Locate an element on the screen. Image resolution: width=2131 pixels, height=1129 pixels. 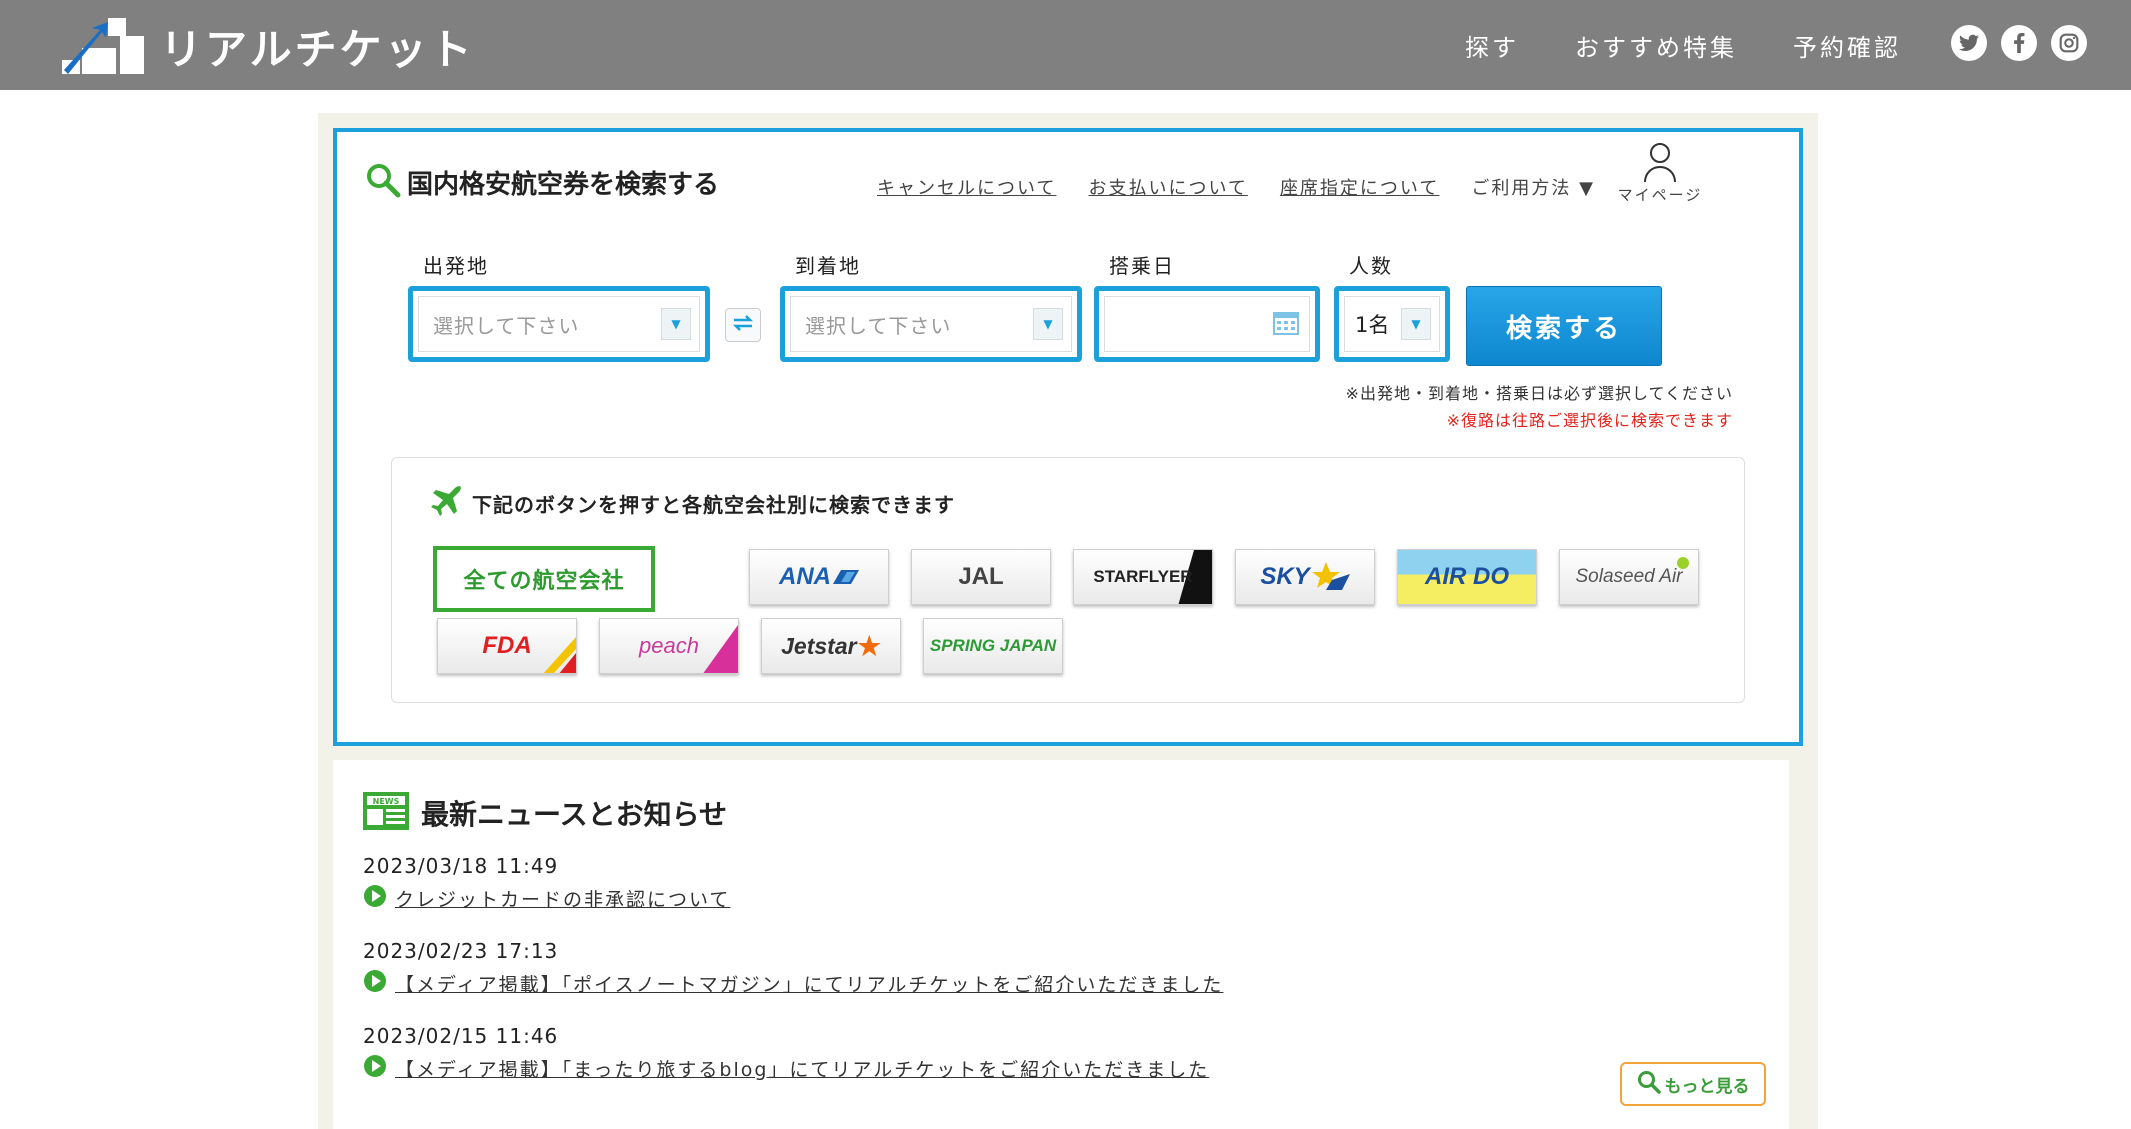
departure-label: 出発地 is located at coordinates (456, 266).